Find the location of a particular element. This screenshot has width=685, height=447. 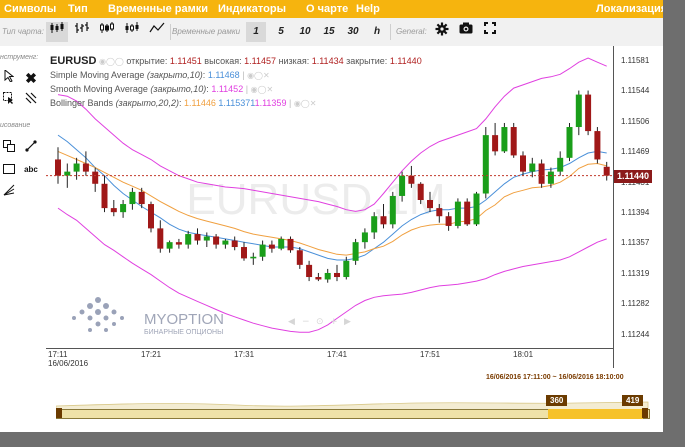

menu-localization: Локализация is located at coordinates (629, 9).